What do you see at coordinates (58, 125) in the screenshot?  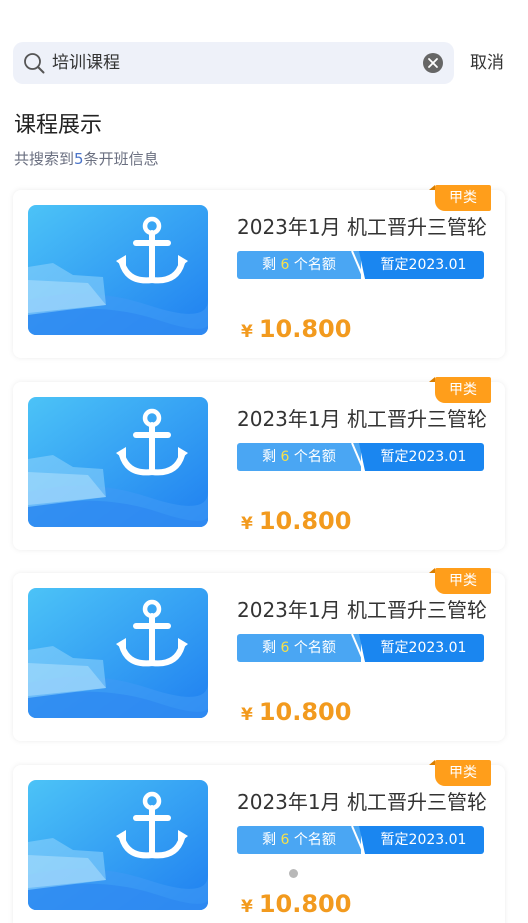 I see `section-title: 课程展示` at bounding box center [58, 125].